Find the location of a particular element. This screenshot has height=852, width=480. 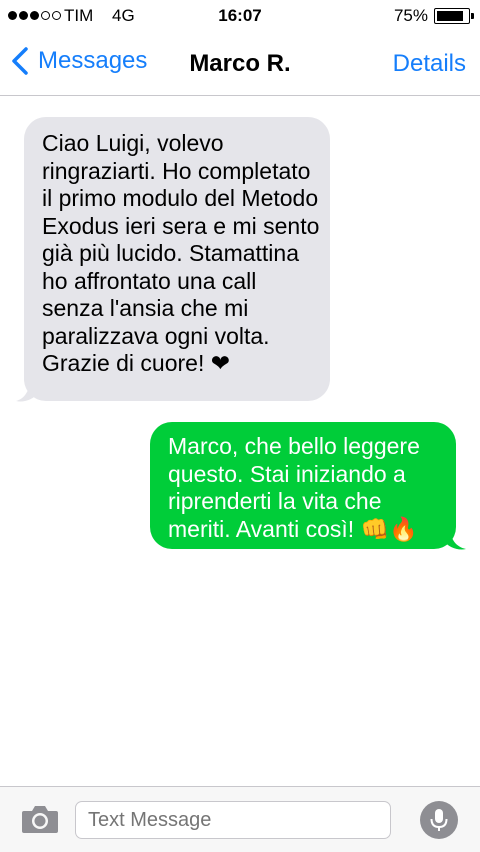

conversation-title: Marco R. is located at coordinates (239, 63).